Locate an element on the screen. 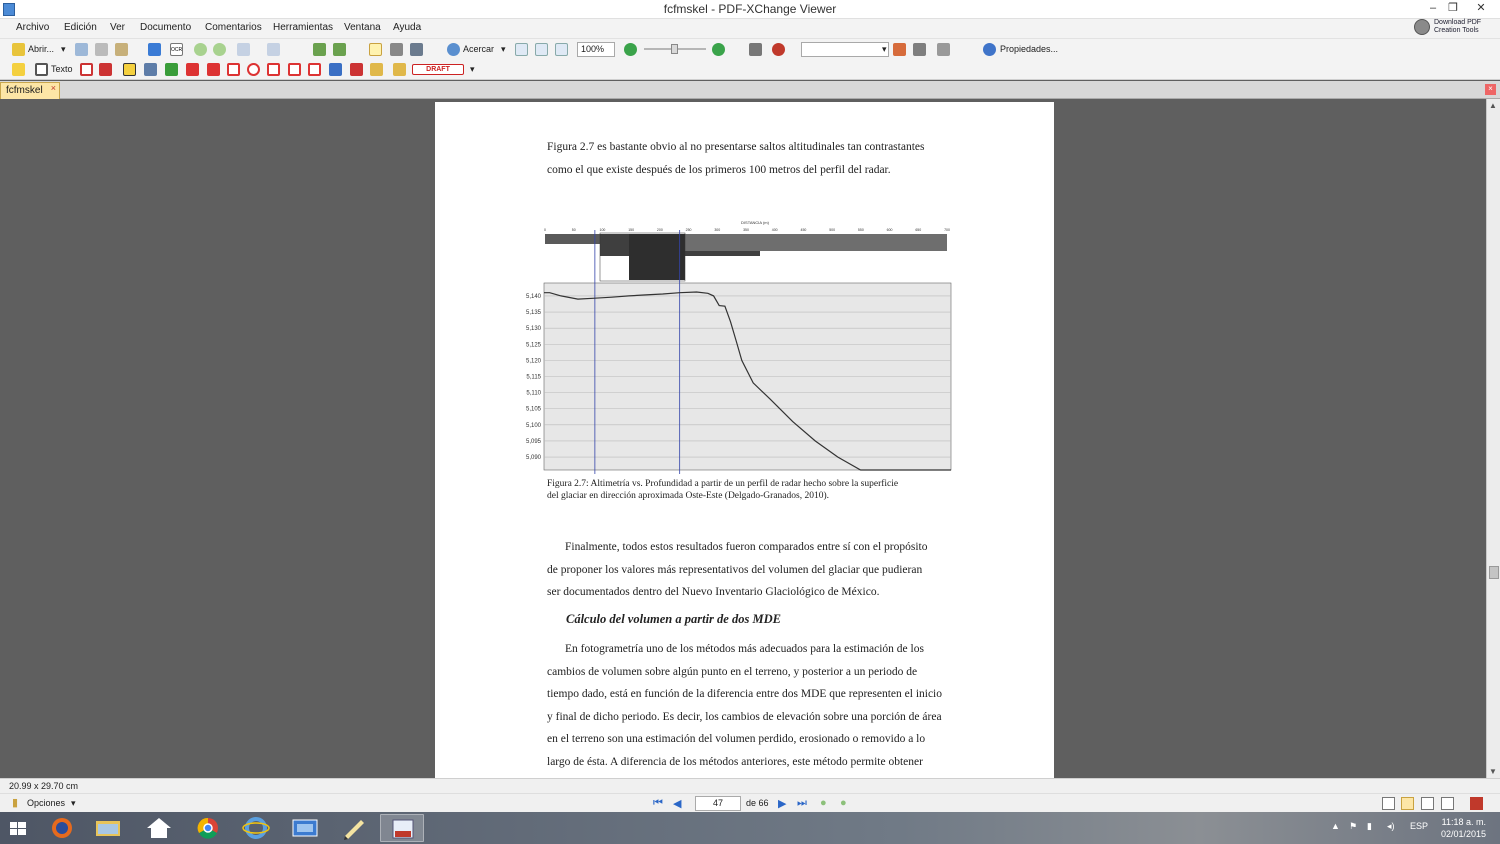 The image size is (1500, 844). print-icon is located at coordinates (101, 49).